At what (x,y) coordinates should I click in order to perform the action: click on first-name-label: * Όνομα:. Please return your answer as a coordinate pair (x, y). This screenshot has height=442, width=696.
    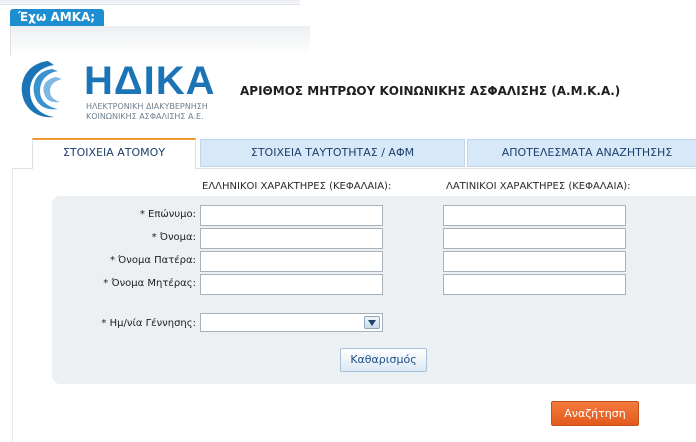
    Looking at the image, I should click on (173, 237).